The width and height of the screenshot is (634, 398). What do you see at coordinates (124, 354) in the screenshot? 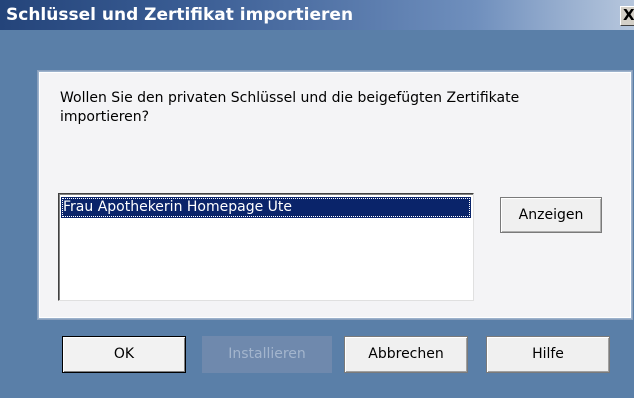
I see `ok-button: OK` at bounding box center [124, 354].